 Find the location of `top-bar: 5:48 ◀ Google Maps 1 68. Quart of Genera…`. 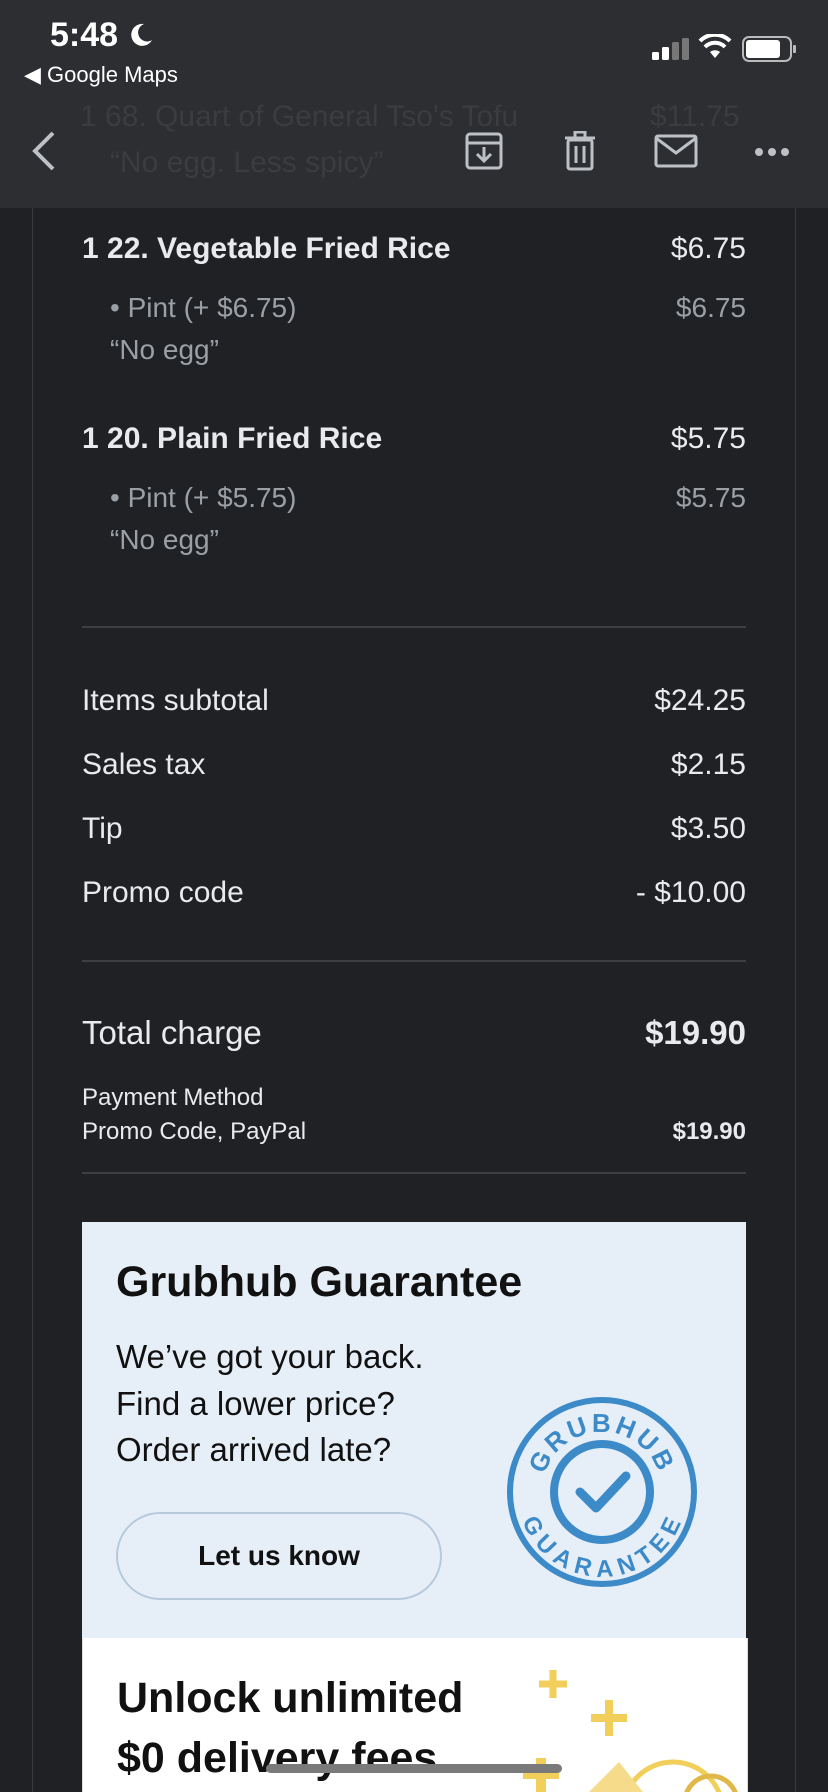

top-bar: 5:48 ◀ Google Maps 1 68. Quart of Genera… is located at coordinates (414, 104).